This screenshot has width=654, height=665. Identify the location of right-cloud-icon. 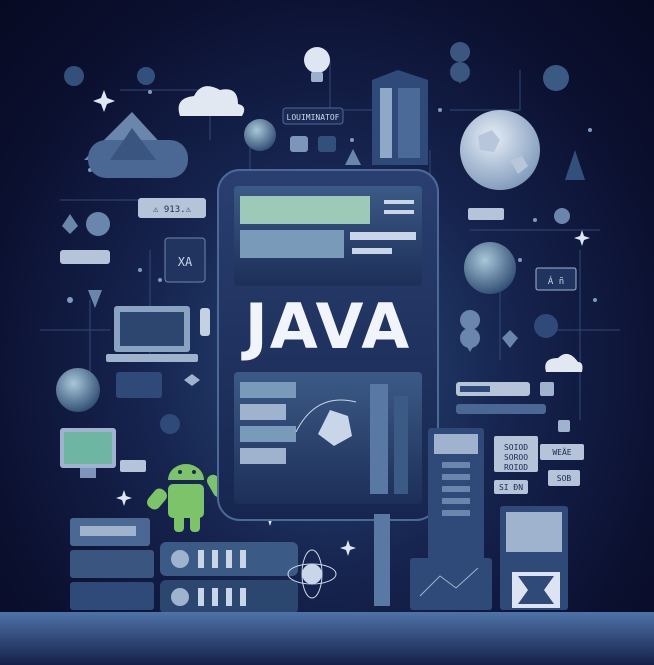
(564, 362).